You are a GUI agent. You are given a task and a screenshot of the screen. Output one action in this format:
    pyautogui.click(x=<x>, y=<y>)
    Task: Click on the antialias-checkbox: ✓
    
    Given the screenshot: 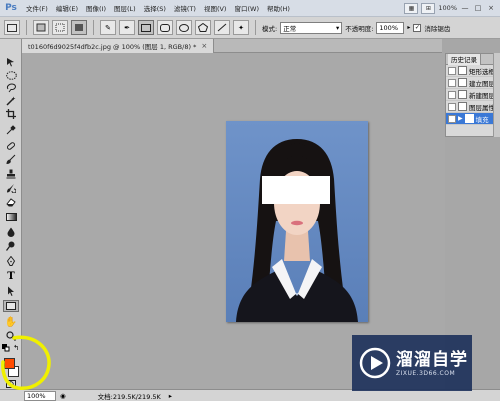 What is the action you would take?
    pyautogui.click(x=417, y=27)
    